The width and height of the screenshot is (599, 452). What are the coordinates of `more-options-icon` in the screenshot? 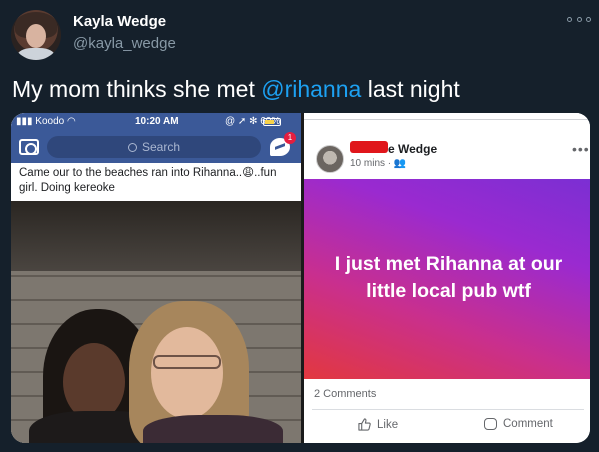 It's located at (579, 19).